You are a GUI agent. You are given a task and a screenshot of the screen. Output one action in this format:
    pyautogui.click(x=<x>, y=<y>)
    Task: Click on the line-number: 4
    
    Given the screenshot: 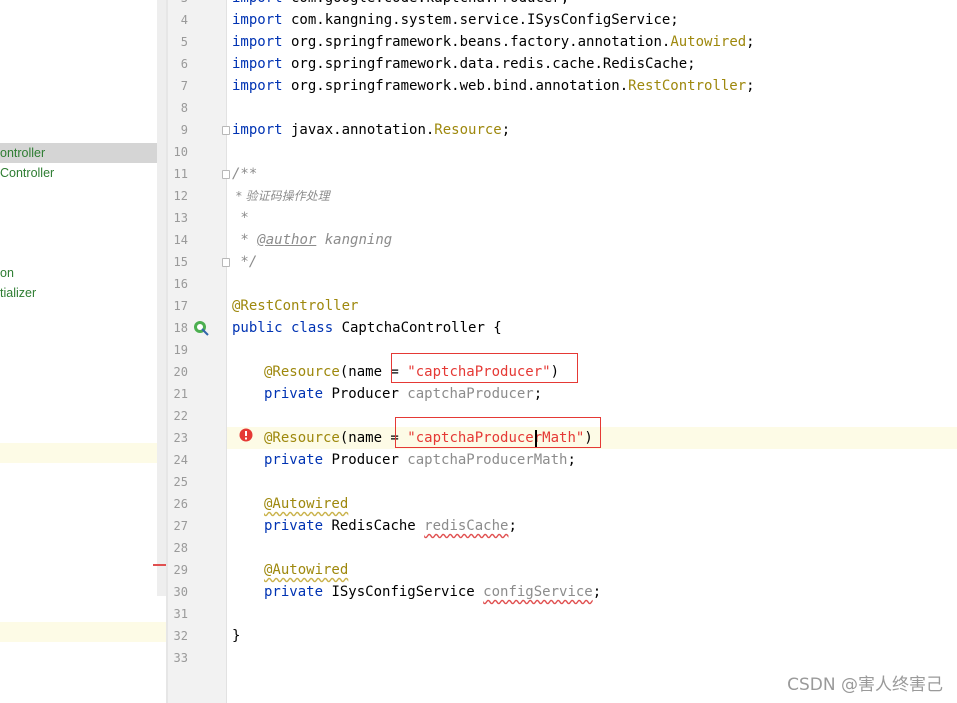 What is the action you would take?
    pyautogui.click(x=184, y=20)
    